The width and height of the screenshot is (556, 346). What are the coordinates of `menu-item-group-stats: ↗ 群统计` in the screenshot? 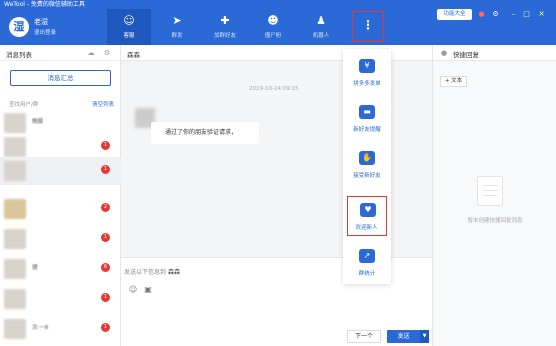 It's located at (367, 263).